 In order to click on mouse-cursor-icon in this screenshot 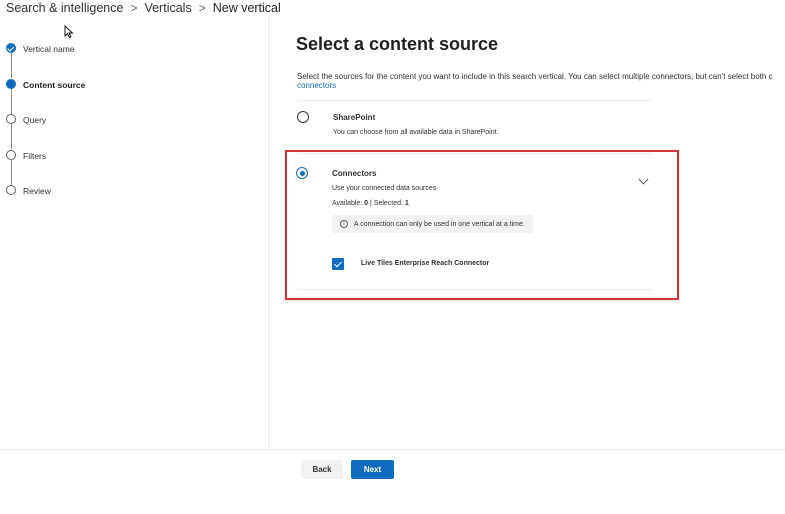, I will do `click(69, 32)`.